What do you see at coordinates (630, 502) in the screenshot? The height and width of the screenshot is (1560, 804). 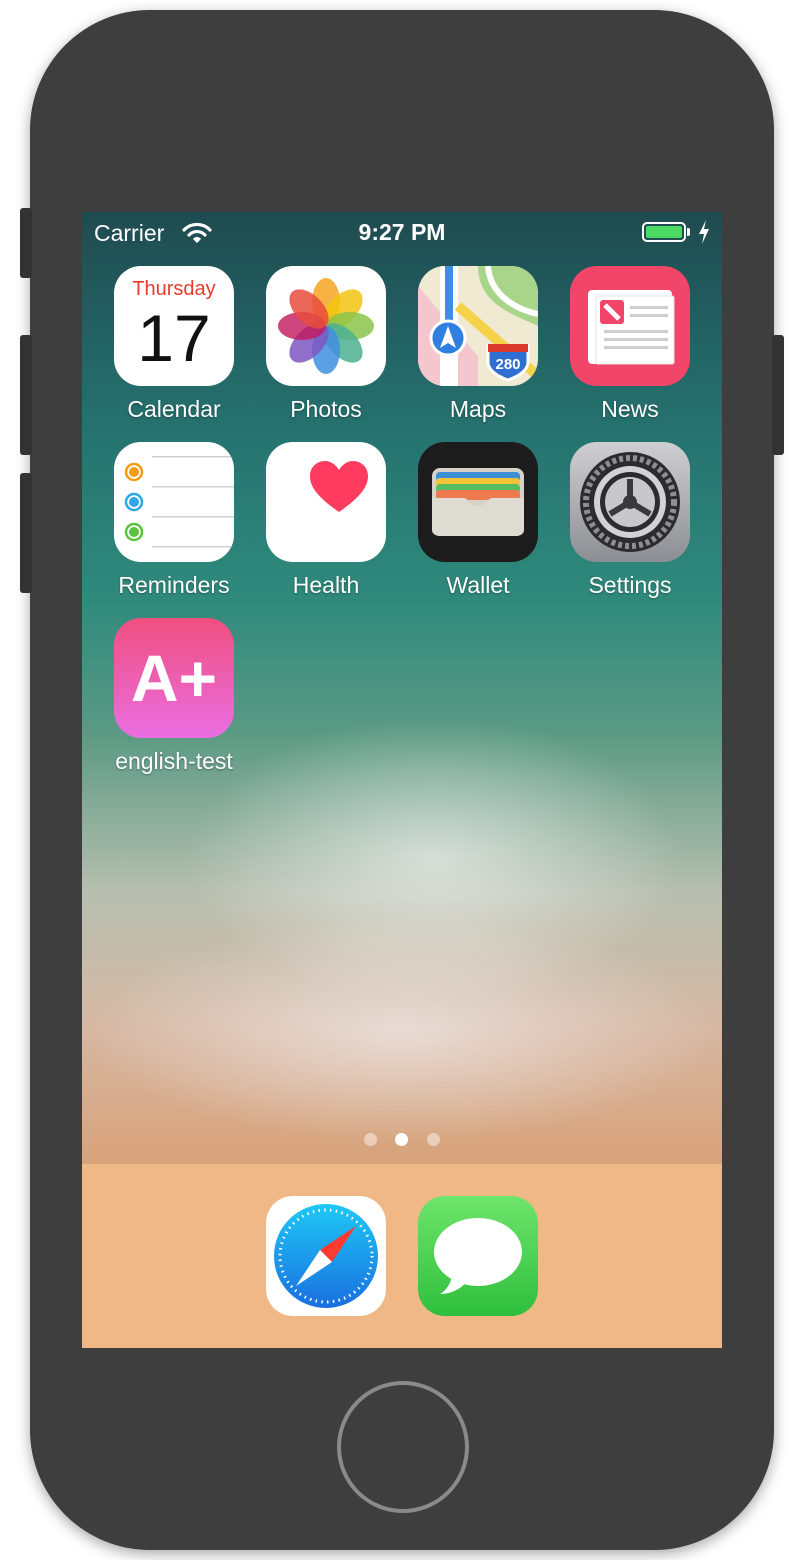 I see `gear-icon` at bounding box center [630, 502].